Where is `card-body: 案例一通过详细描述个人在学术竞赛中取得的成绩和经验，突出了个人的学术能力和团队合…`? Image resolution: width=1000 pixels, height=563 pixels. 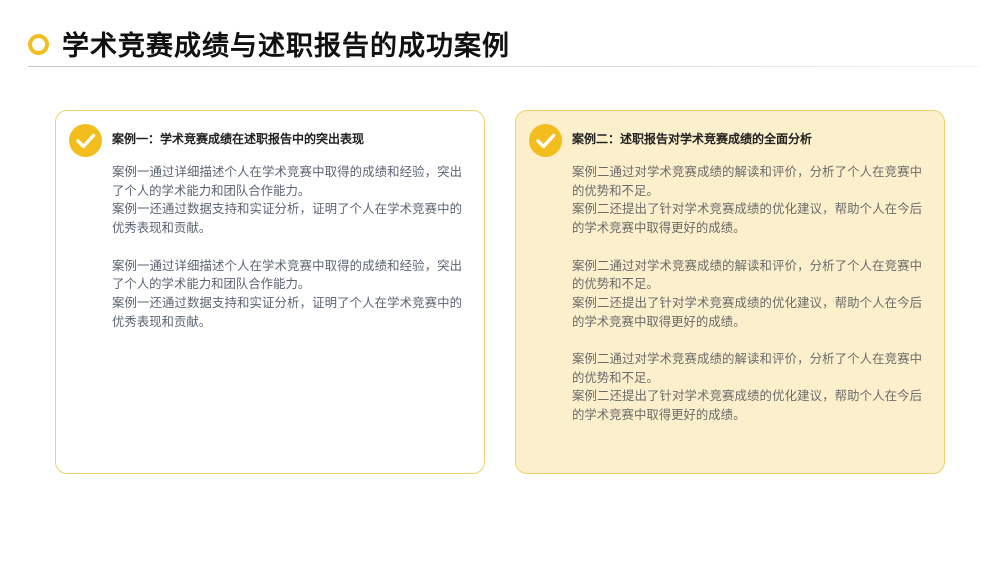 card-body: 案例一通过详细描述个人在学术竞赛中取得的成绩和经验，突出了个人的学术能力和团队合… is located at coordinates (287, 247).